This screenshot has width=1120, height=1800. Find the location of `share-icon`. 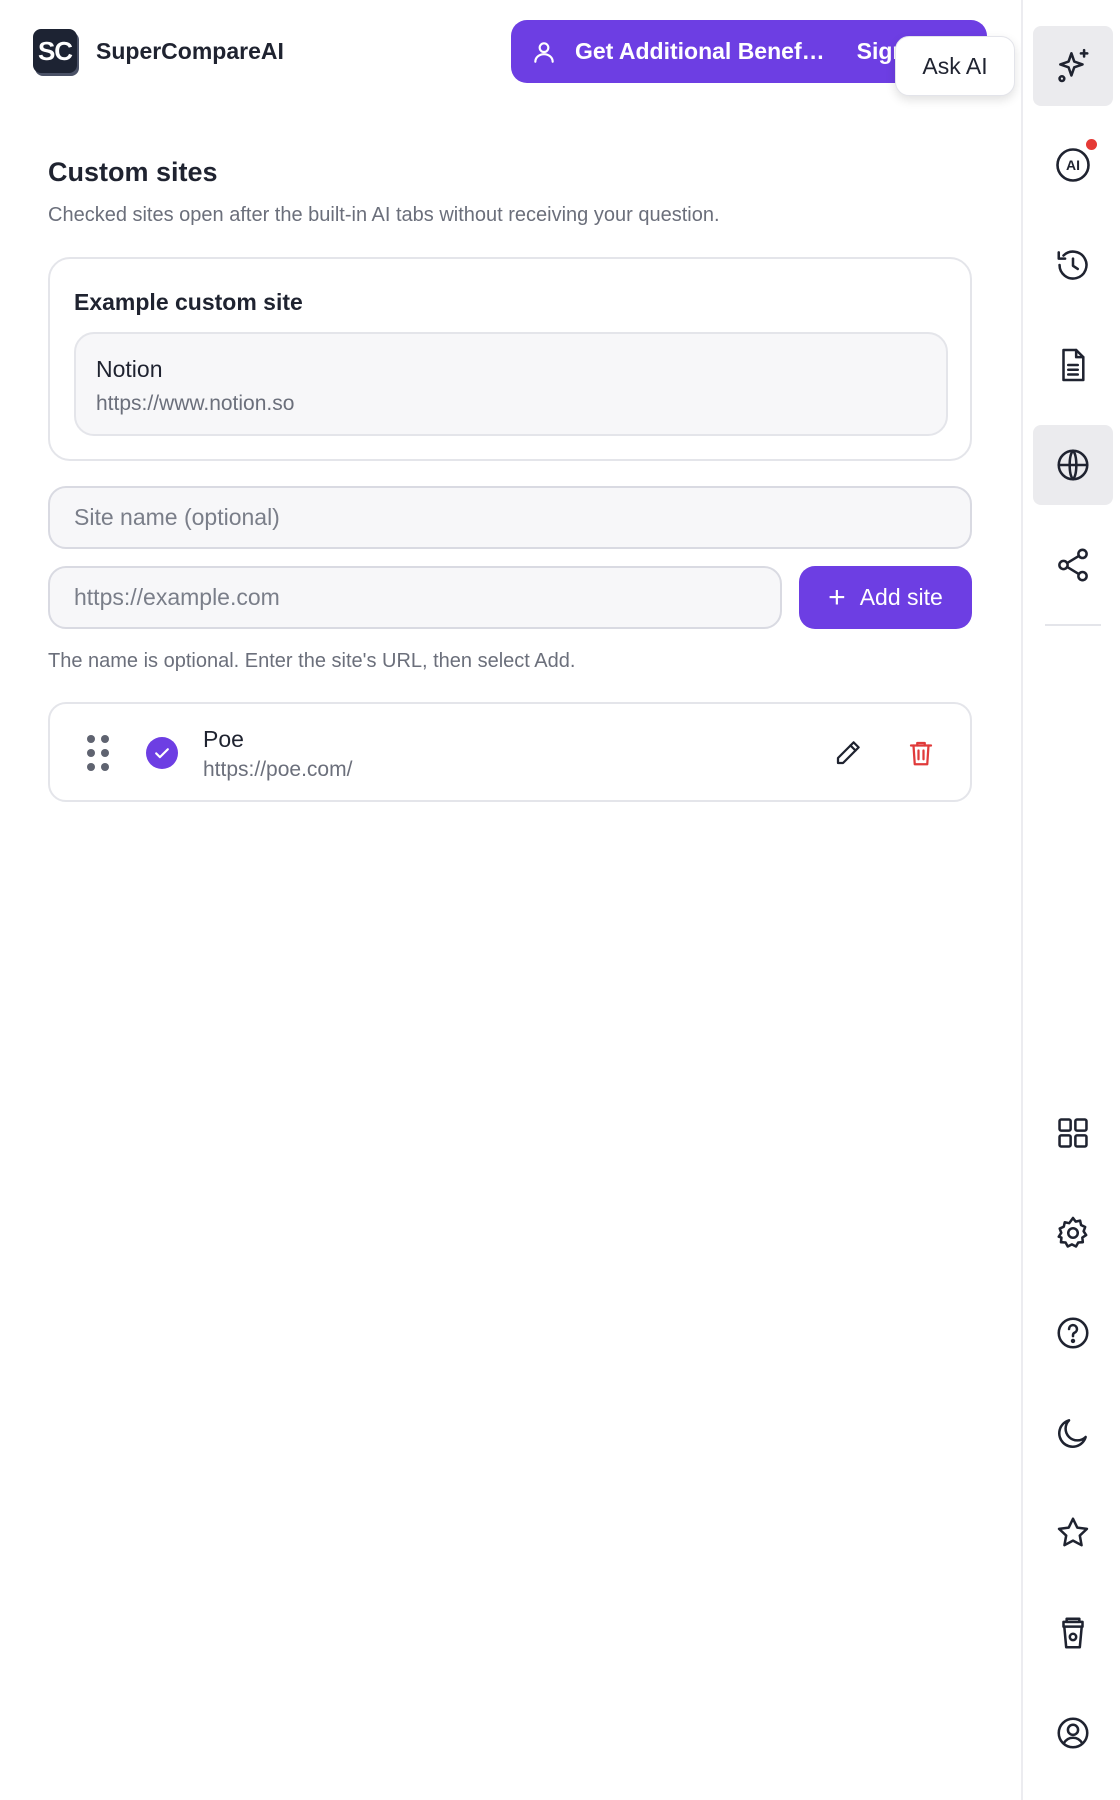

share-icon is located at coordinates (1073, 565).